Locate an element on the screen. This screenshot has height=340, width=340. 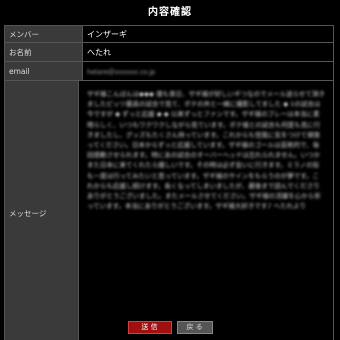
email-value: hetare＠xxxxxx.co.jp is located at coordinates (121, 72).